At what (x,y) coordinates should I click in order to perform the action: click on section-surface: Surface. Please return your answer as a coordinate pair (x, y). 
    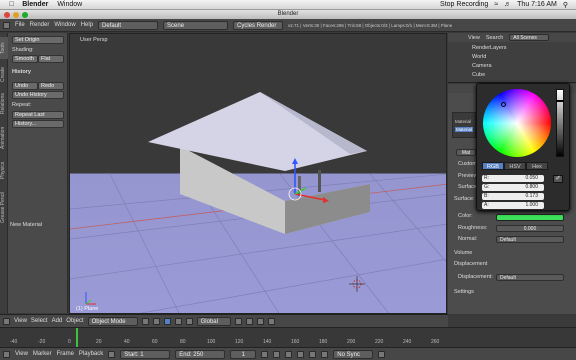
    Looking at the image, I should click on (467, 187).